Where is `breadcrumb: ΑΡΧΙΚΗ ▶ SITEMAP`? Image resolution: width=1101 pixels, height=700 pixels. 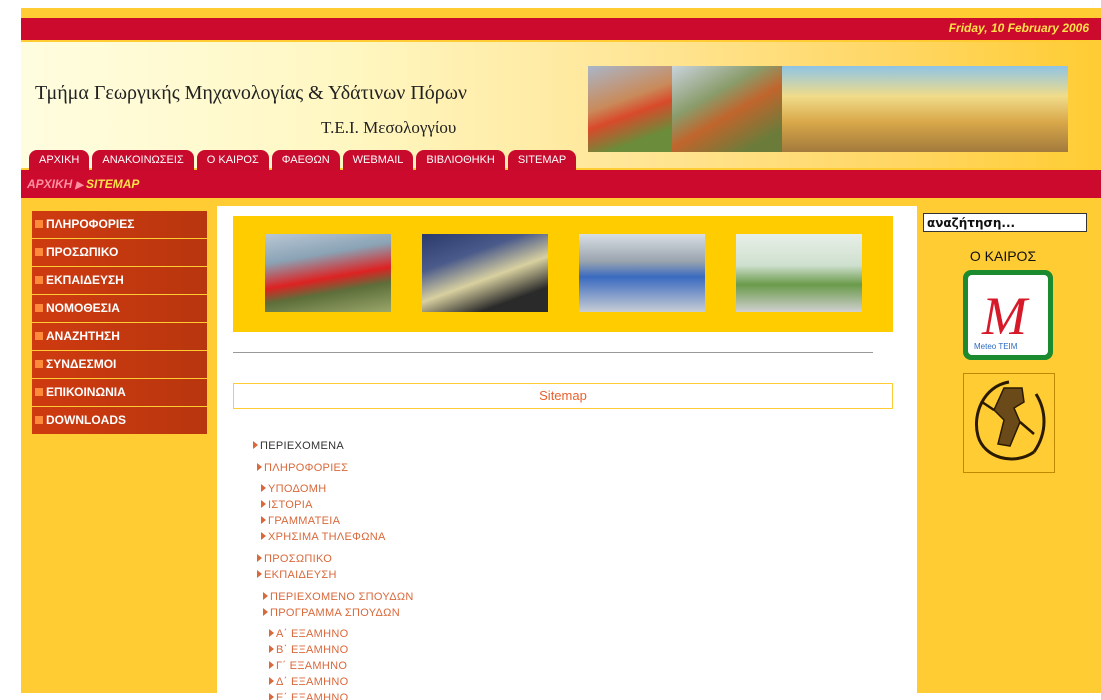 breadcrumb: ΑΡΧΙΚΗ ▶ SITEMAP is located at coordinates (83, 184).